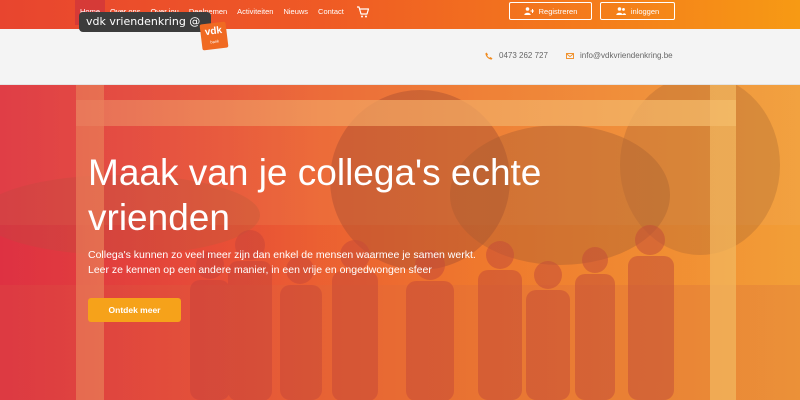  I want to click on phone-icon, so click(489, 56).